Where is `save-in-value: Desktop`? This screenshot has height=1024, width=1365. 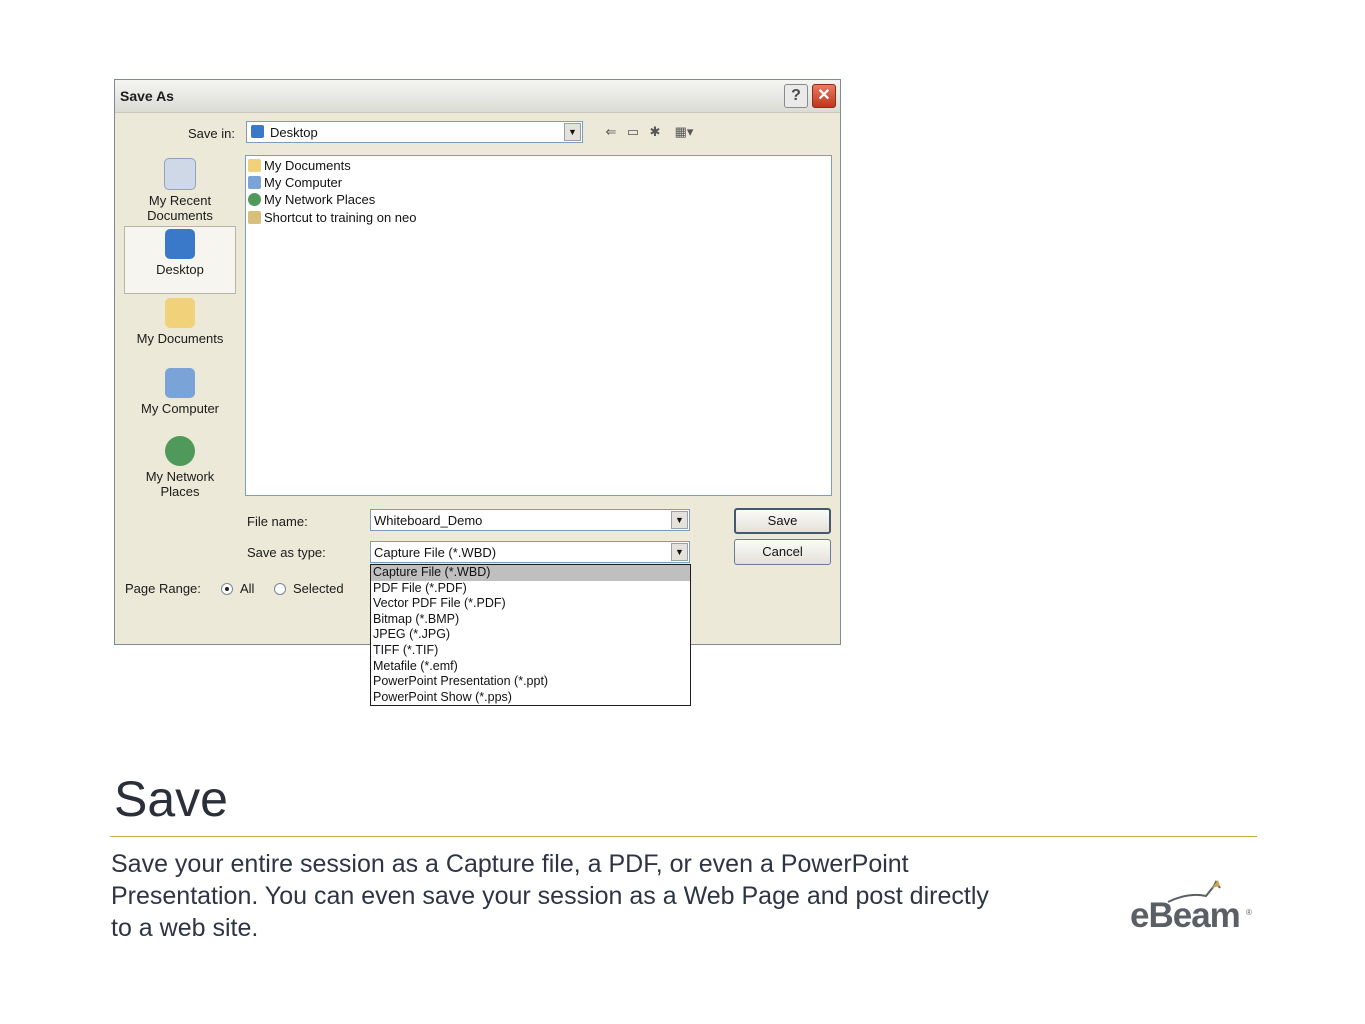
save-in-value: Desktop is located at coordinates (294, 132).